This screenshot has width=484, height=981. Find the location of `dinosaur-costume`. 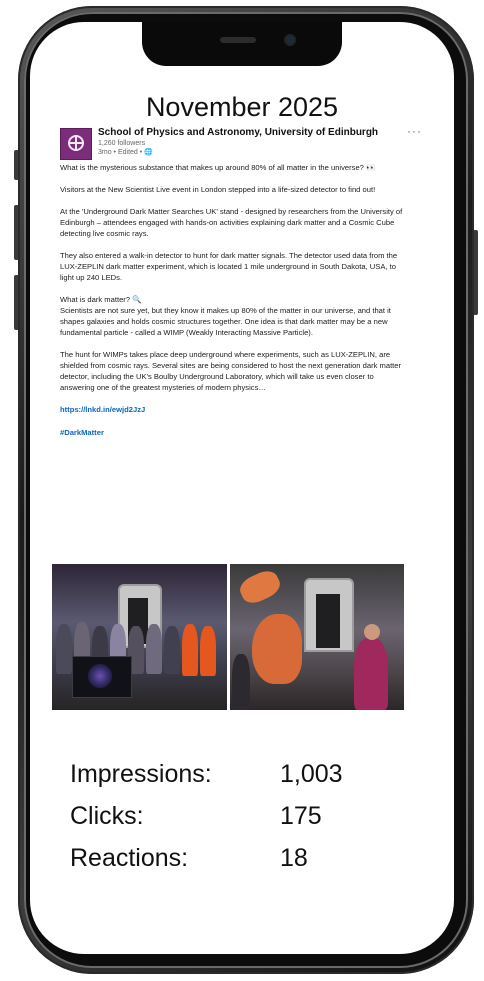

dinosaur-costume is located at coordinates (276, 649).